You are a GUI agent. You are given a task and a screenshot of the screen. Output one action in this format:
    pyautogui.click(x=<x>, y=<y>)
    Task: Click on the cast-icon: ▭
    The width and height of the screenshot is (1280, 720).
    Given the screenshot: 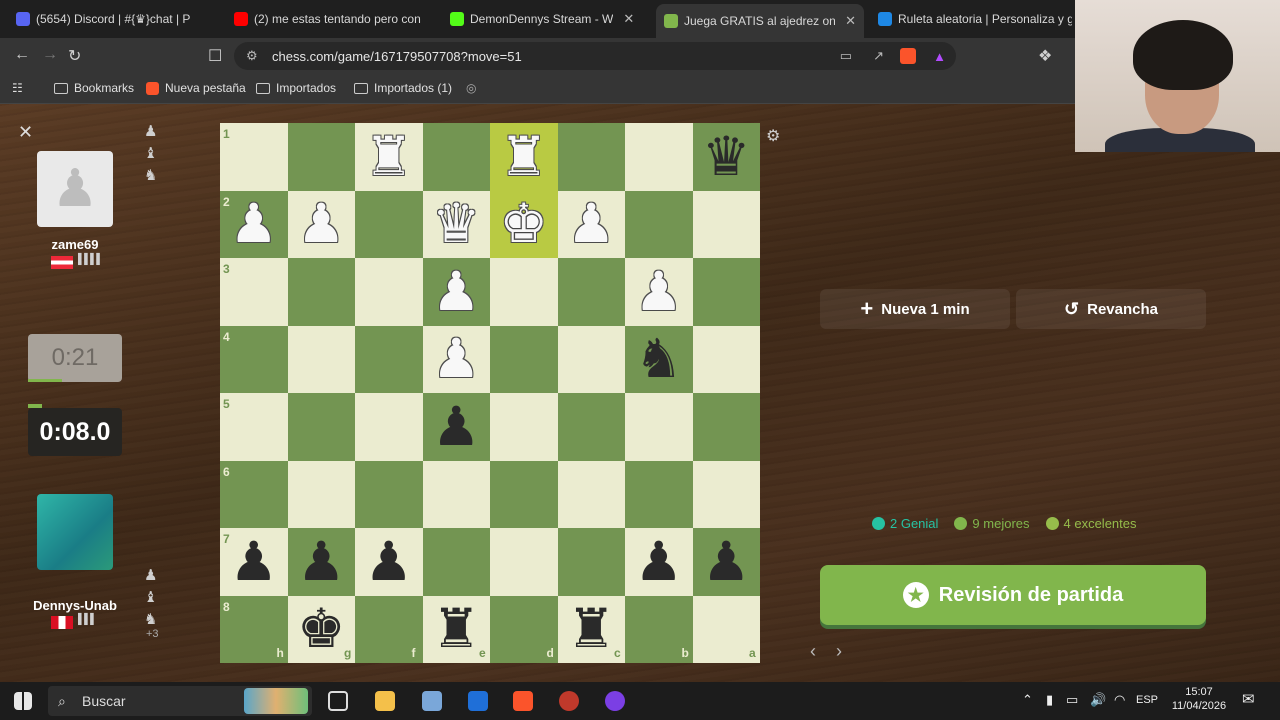 What is the action you would take?
    pyautogui.click(x=846, y=56)
    